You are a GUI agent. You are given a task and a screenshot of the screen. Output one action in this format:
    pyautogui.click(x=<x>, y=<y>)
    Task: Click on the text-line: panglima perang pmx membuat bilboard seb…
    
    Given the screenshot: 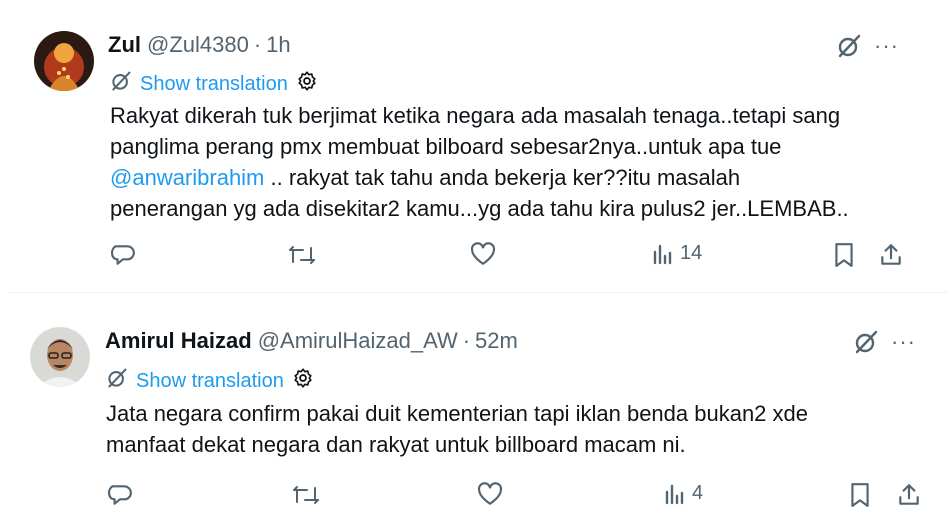 What is the action you would take?
    pyautogui.click(x=446, y=146)
    